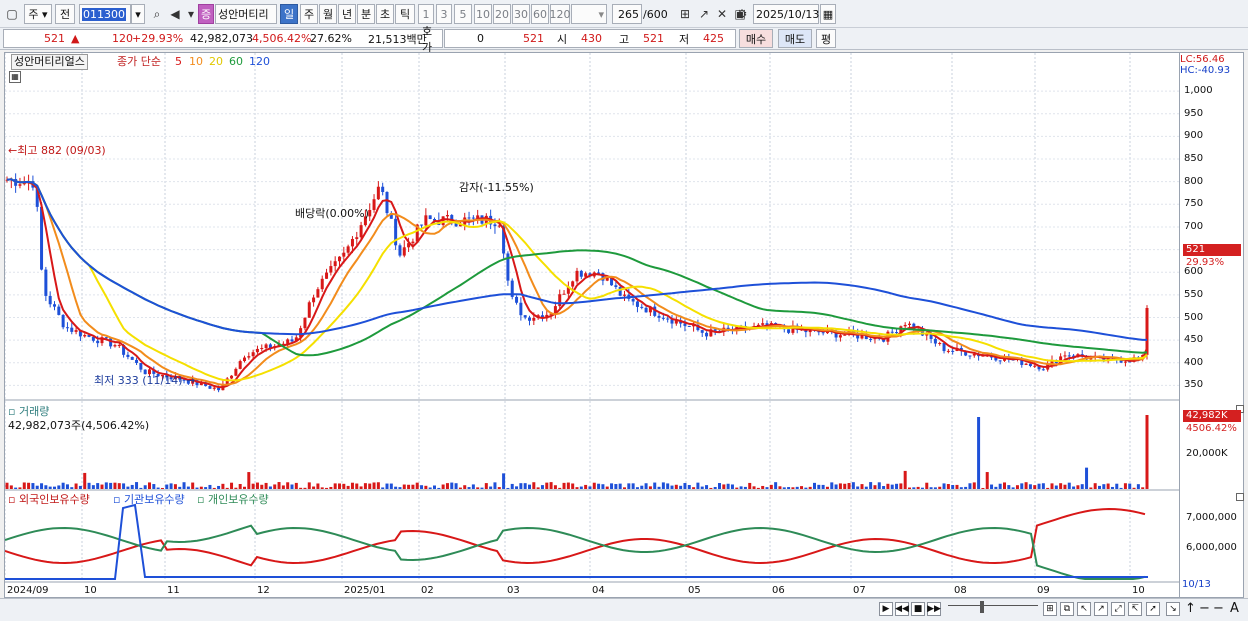 The width and height of the screenshot is (1248, 621). I want to click on stock-name-field: 성안머티리, so click(246, 14).